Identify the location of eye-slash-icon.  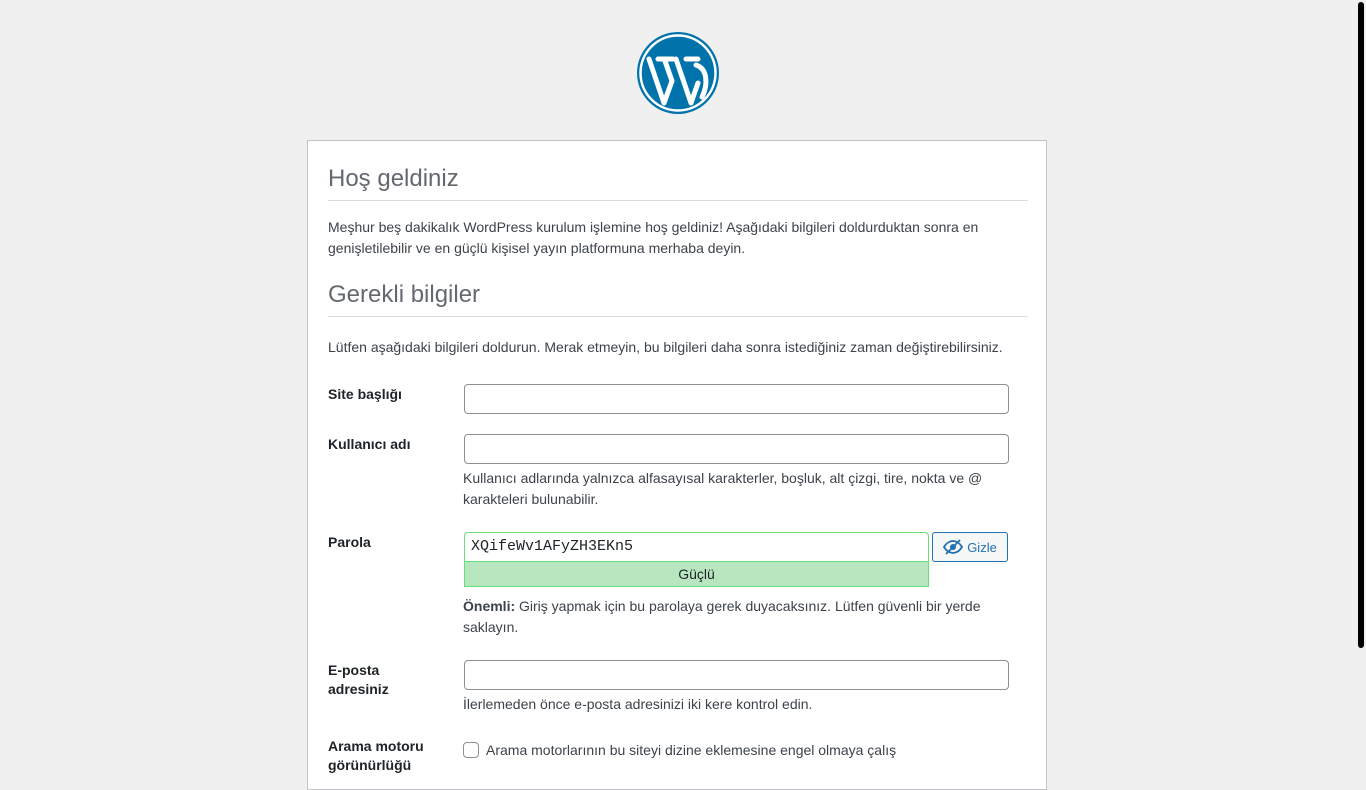
(953, 547).